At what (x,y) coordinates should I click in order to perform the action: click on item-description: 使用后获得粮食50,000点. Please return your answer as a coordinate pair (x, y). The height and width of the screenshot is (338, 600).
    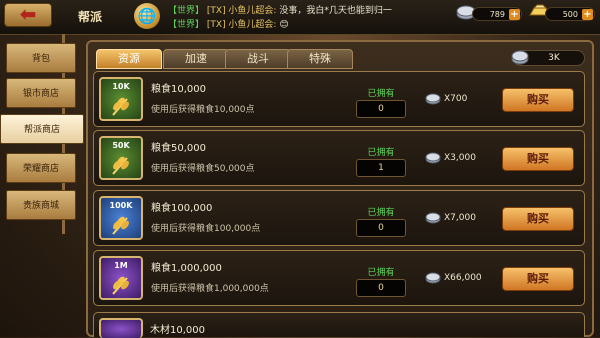
    Looking at the image, I should click on (203, 169).